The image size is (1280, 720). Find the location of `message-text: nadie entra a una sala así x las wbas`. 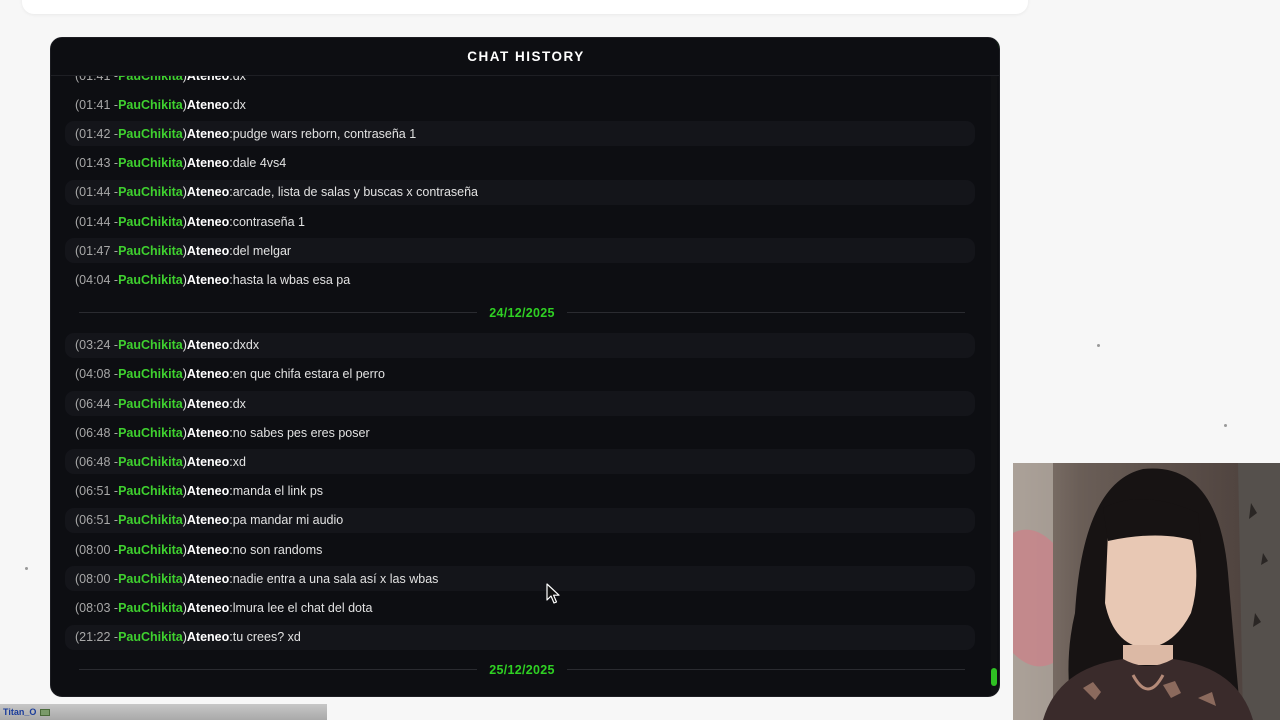

message-text: nadie entra a una sala así x las wbas is located at coordinates (335, 578).